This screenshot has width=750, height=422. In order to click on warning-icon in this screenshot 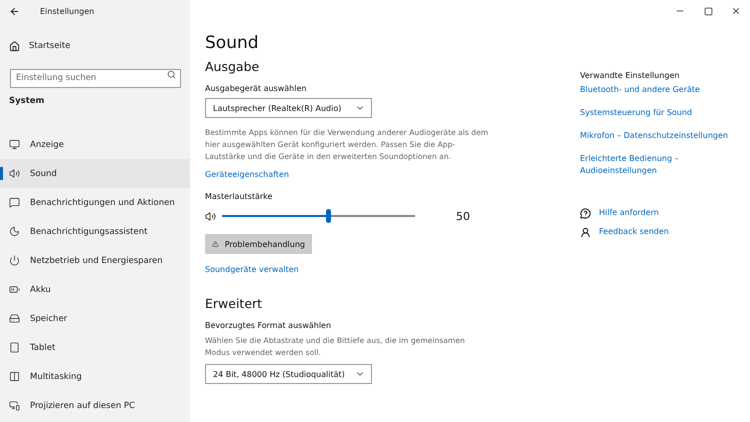, I will do `click(215, 244)`.